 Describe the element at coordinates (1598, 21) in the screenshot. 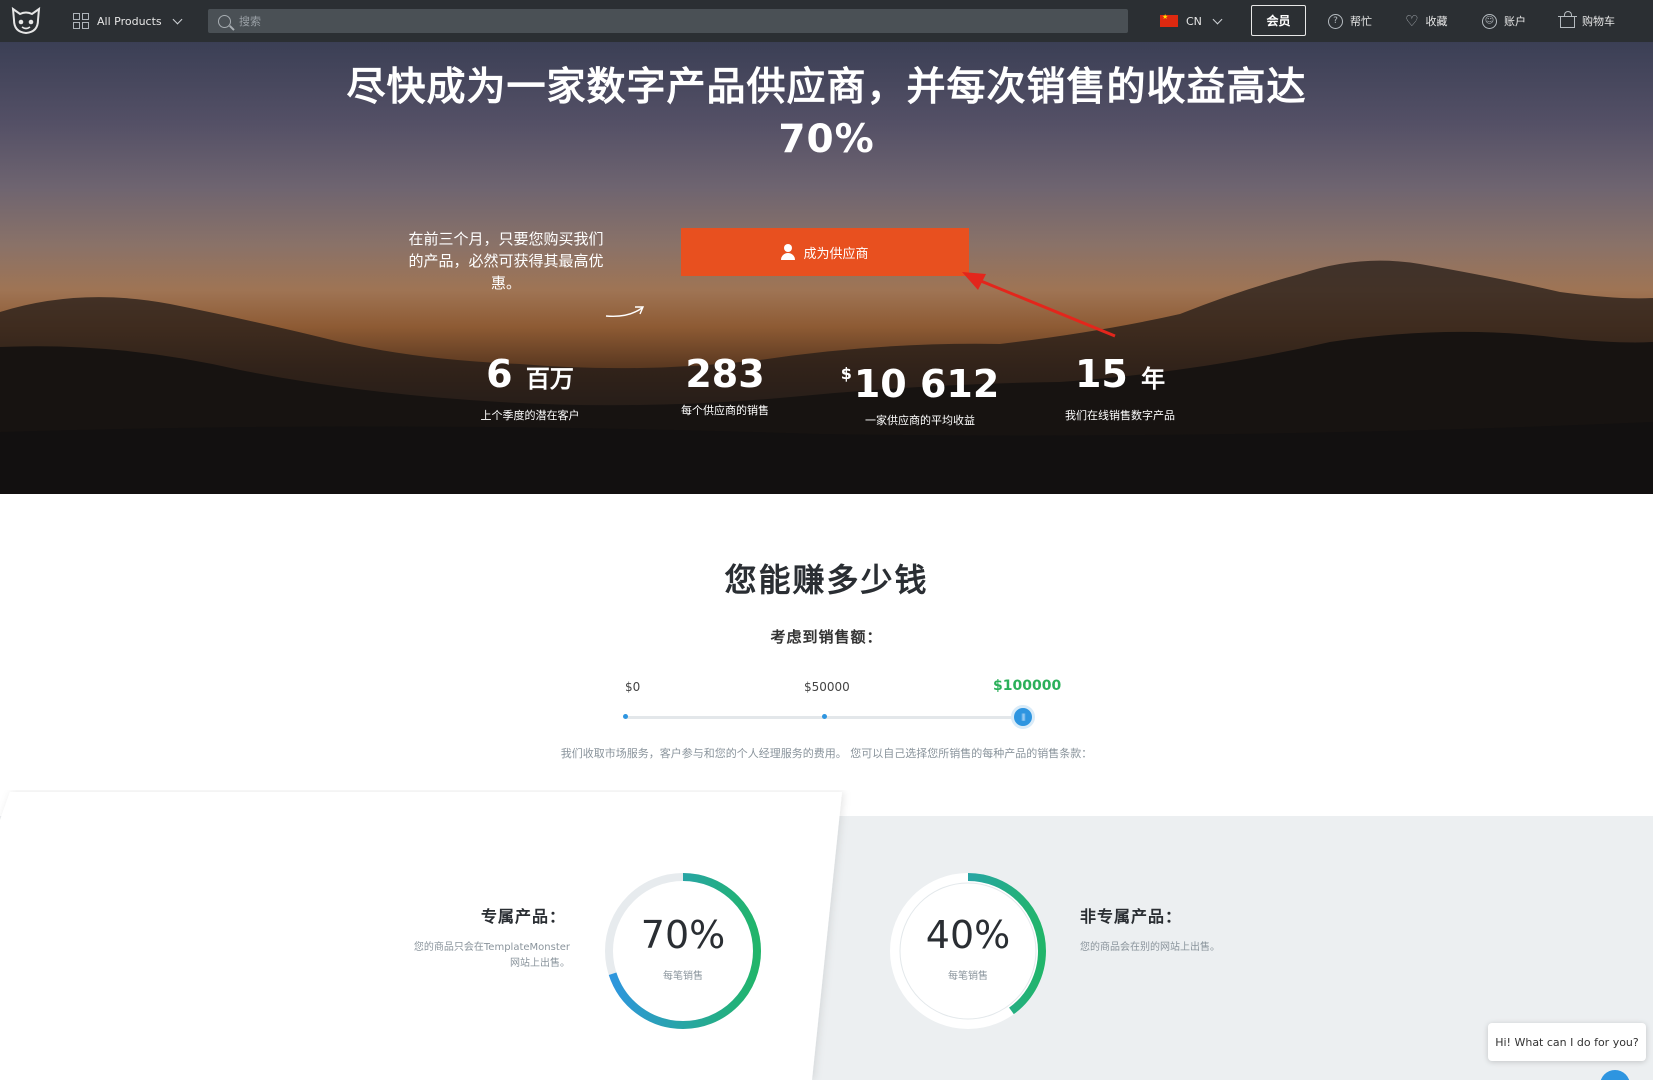

I see `cart-label: 购物车` at that location.